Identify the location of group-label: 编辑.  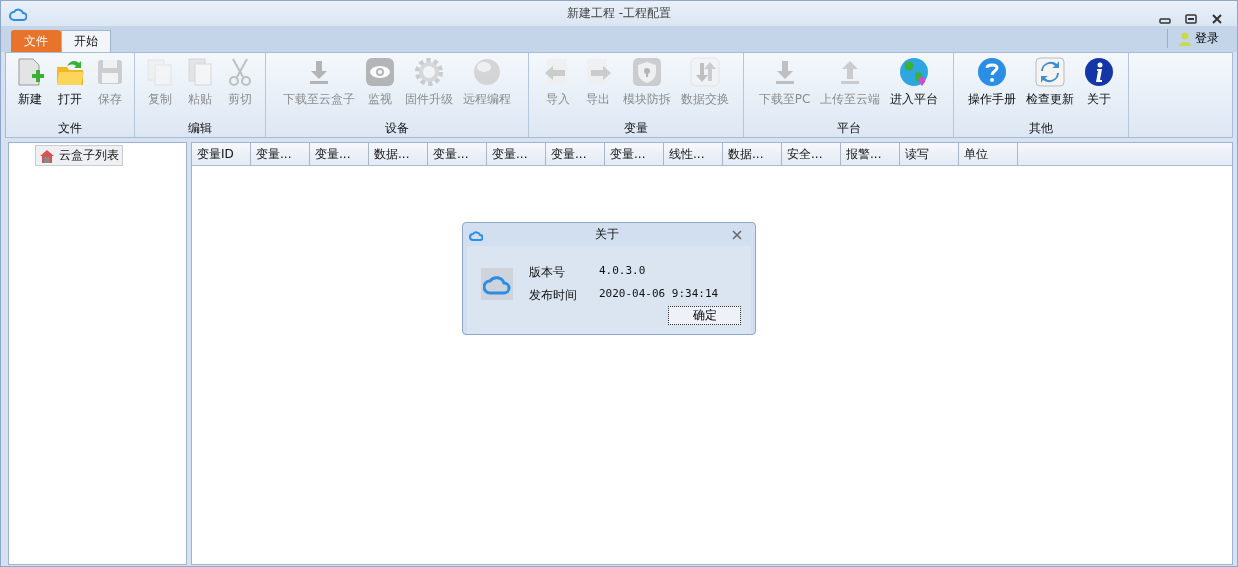
(200, 128).